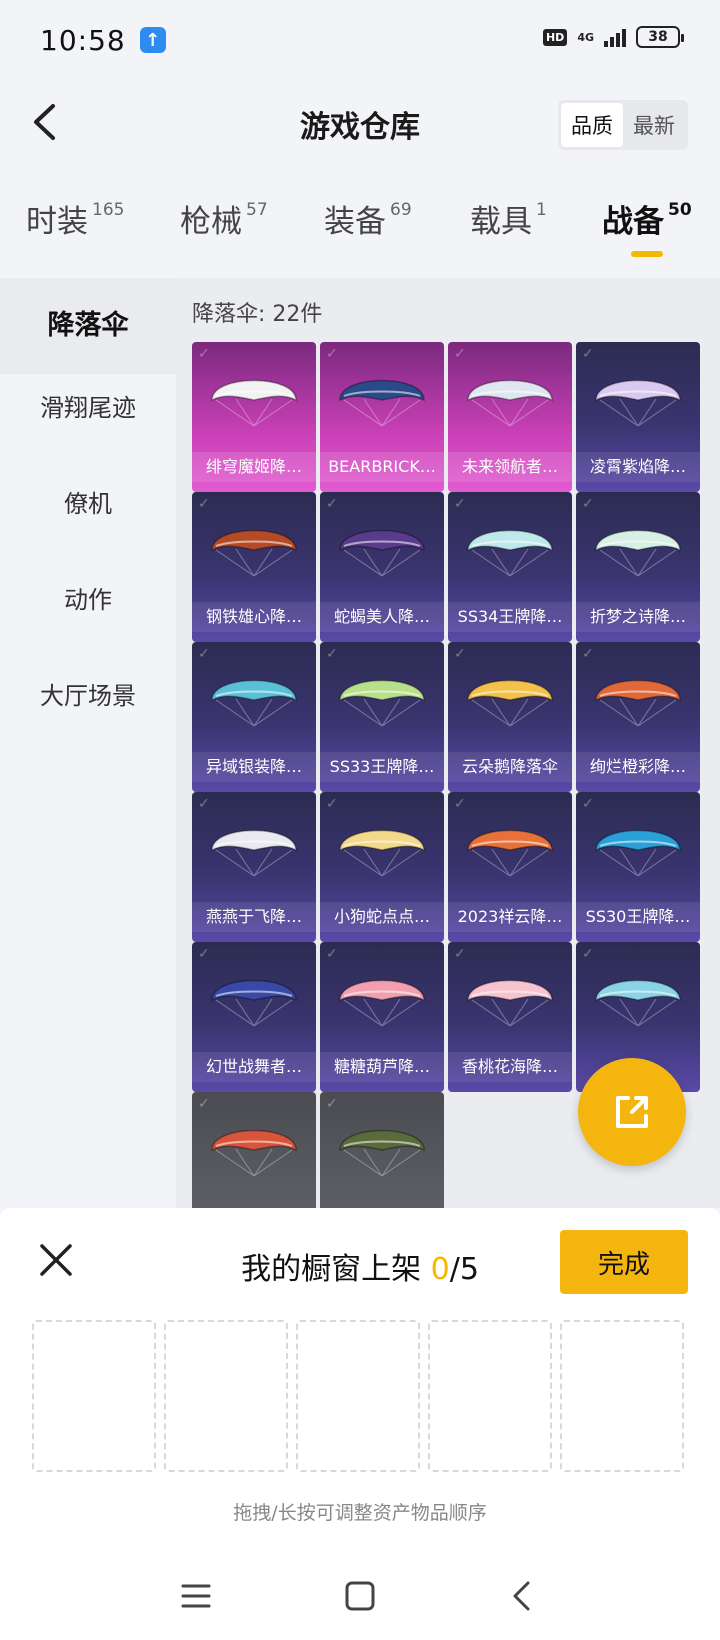 The width and height of the screenshot is (720, 1640). I want to click on reorder-hint: 拖拽/长按可调整资产物品顺序, so click(360, 1513).